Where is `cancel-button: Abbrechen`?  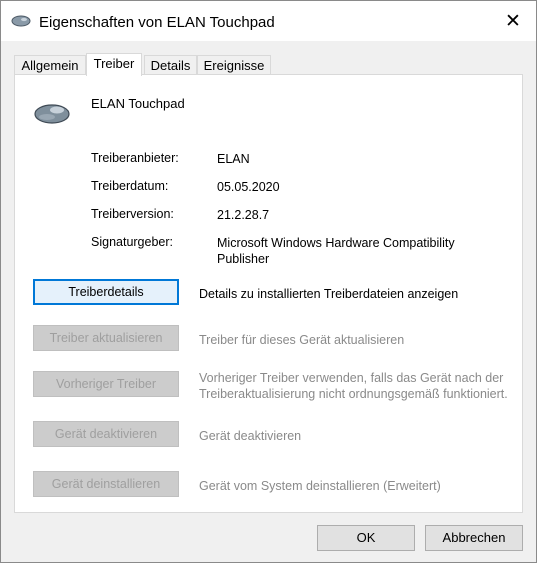 cancel-button: Abbrechen is located at coordinates (474, 538).